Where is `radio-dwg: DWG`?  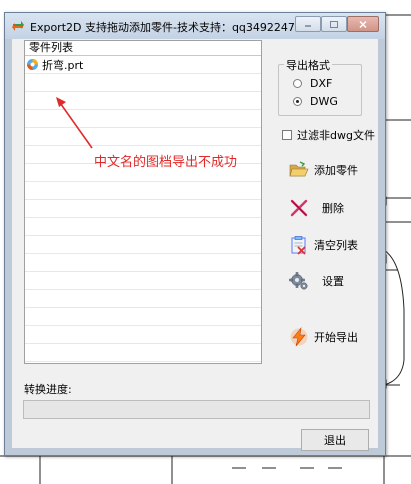 radio-dwg: DWG is located at coordinates (315, 101).